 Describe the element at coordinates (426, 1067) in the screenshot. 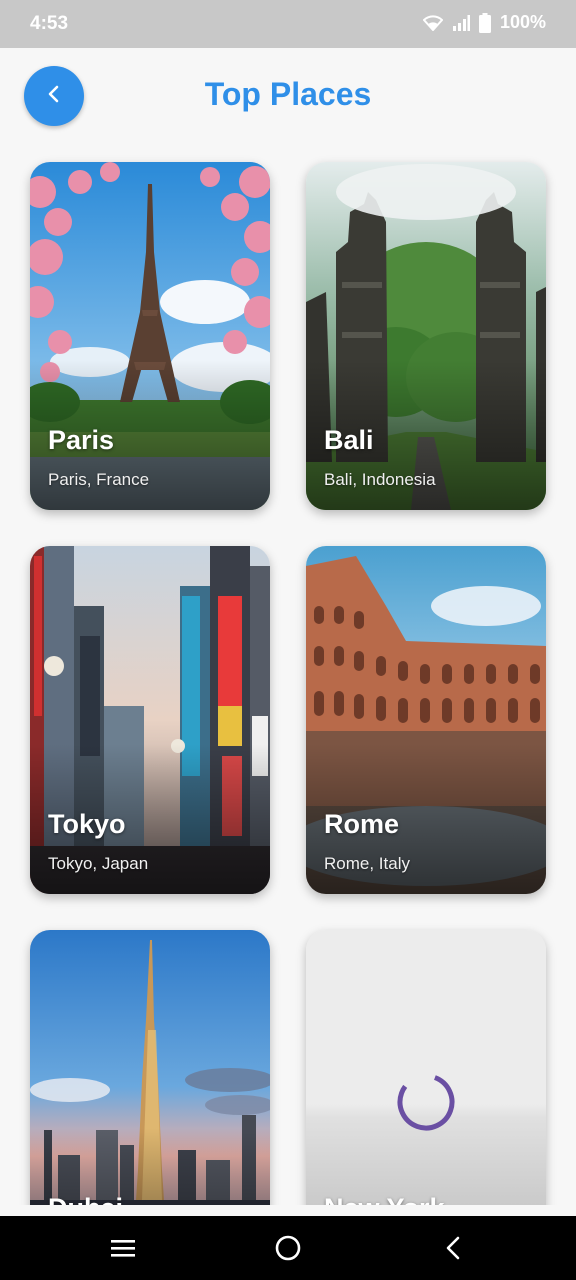

I see `place-card-new-york: New York` at that location.